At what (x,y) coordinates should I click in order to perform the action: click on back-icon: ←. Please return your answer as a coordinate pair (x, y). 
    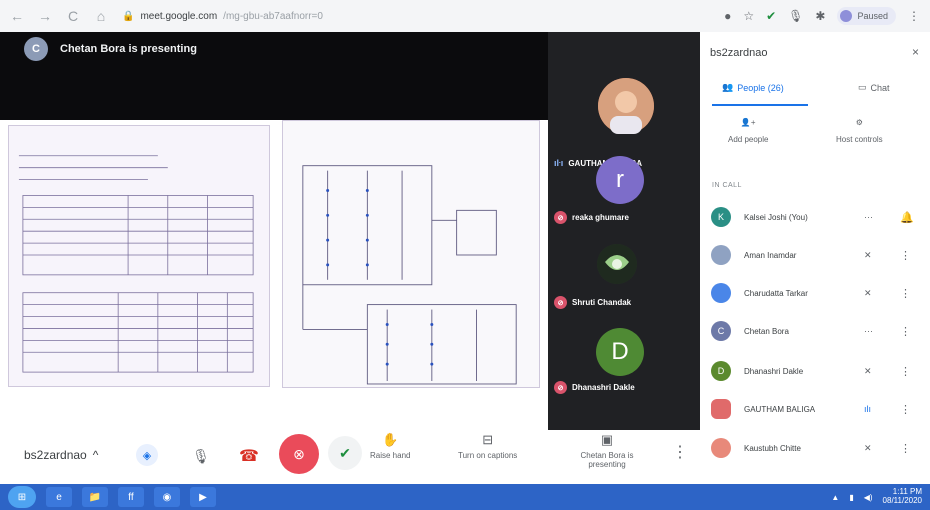
    Looking at the image, I should click on (17, 16).